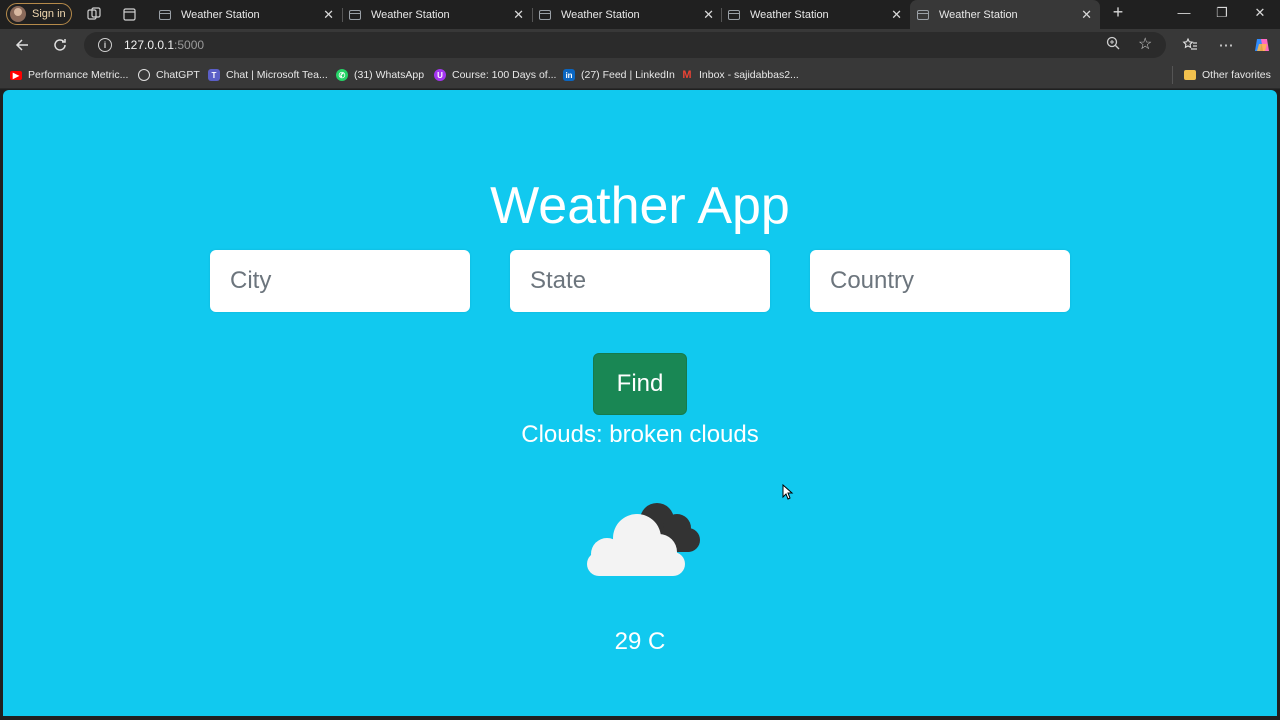  What do you see at coordinates (1260, 13) in the screenshot?
I see `close-window-icon: ✕` at bounding box center [1260, 13].